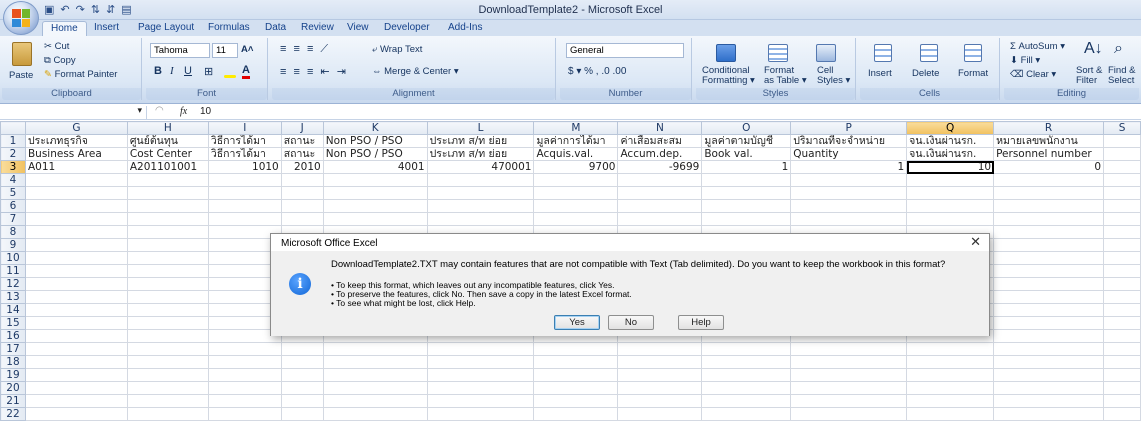  Describe the element at coordinates (1122, 193) in the screenshot. I see `cell-s5` at that location.